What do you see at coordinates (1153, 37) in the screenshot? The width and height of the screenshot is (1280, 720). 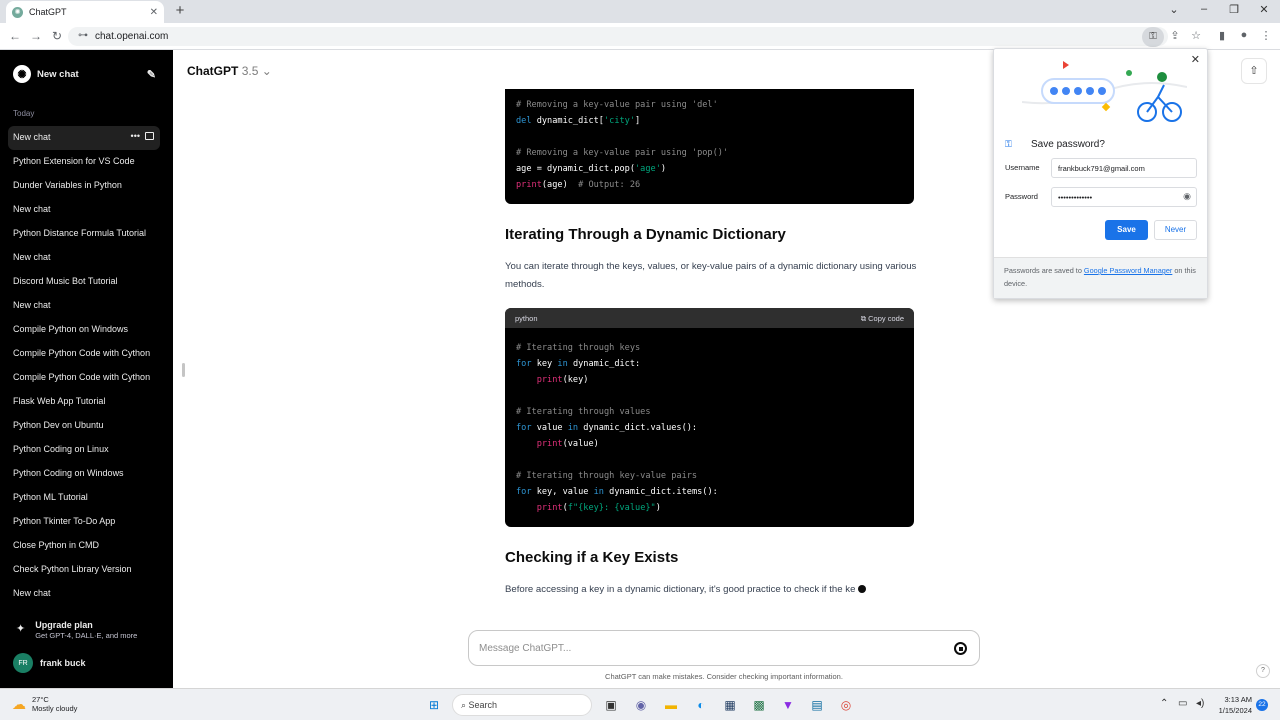 I see `password-key-icon: ⚿` at bounding box center [1153, 37].